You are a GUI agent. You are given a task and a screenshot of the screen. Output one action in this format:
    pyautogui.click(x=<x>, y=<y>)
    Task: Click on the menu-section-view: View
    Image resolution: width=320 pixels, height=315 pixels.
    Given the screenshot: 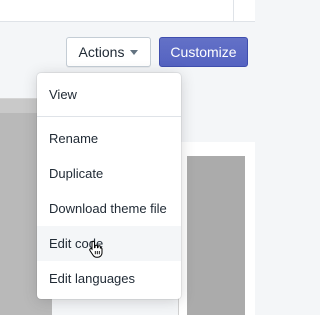 What is the action you would take?
    pyautogui.click(x=109, y=94)
    